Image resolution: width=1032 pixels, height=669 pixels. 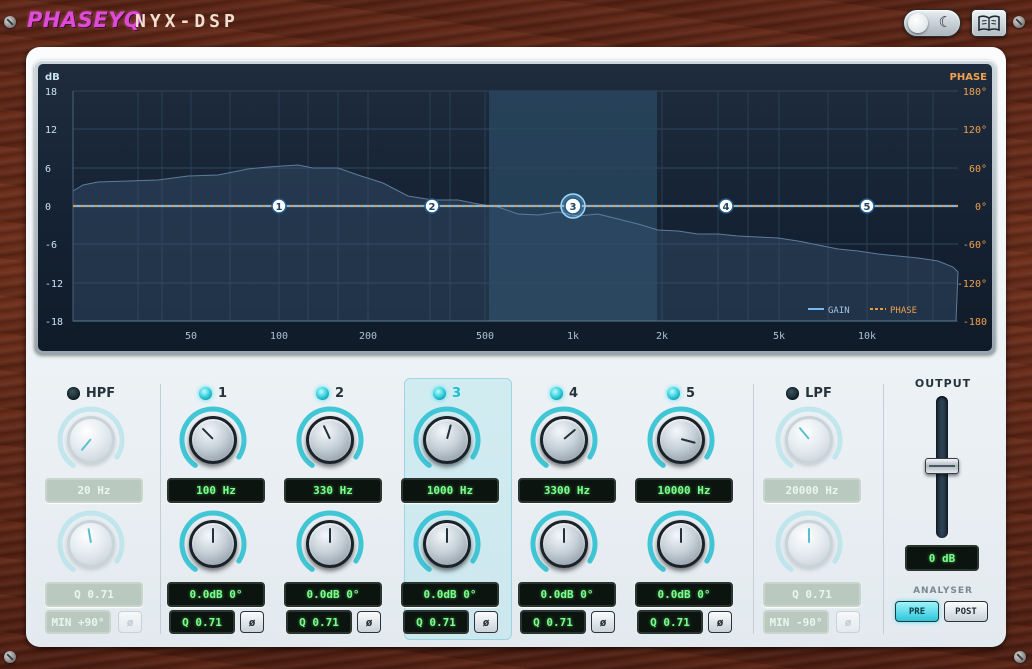 I want to click on eq-node-label: 2, so click(x=432, y=207).